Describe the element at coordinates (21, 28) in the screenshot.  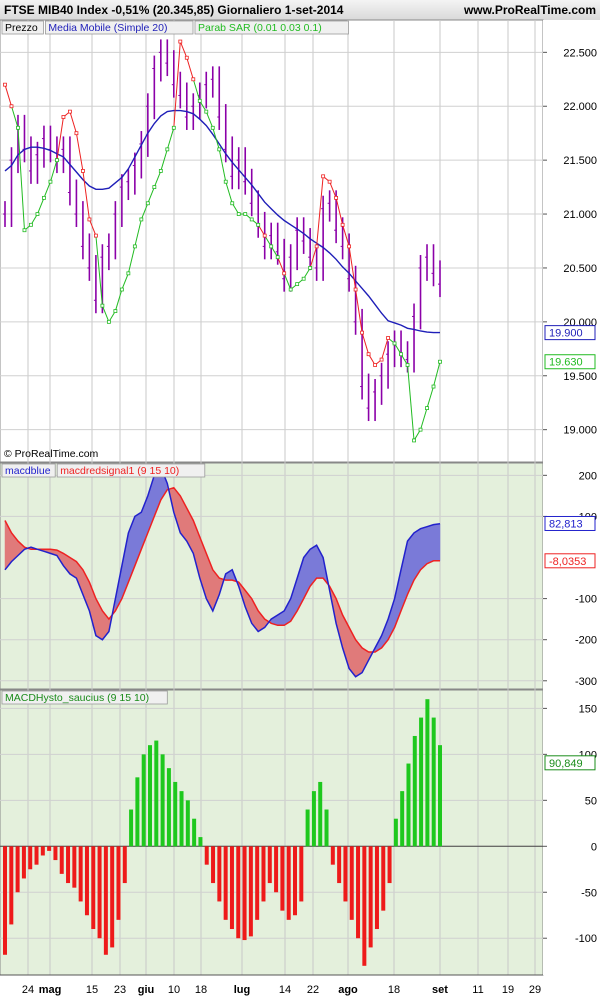
I see `legend-price: Prezzo` at that location.